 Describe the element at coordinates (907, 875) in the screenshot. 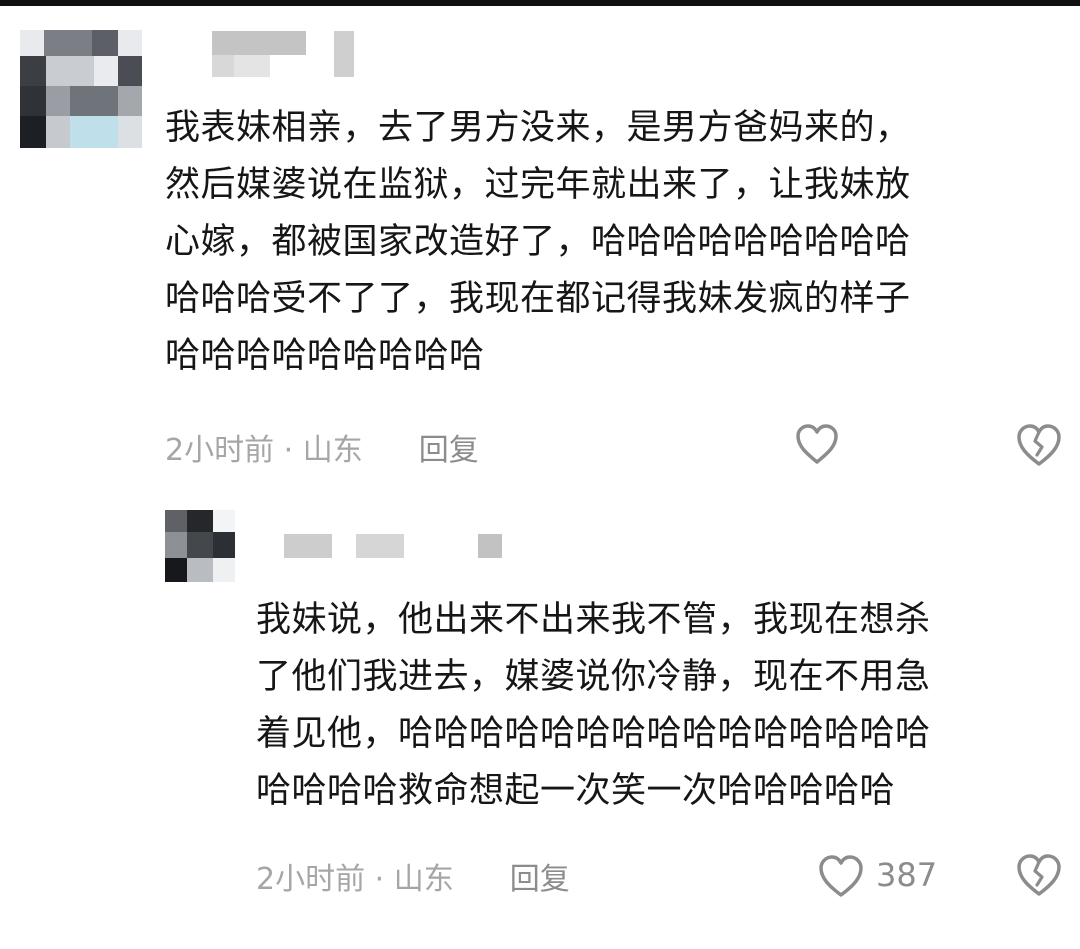

I see `like-count: 387` at that location.